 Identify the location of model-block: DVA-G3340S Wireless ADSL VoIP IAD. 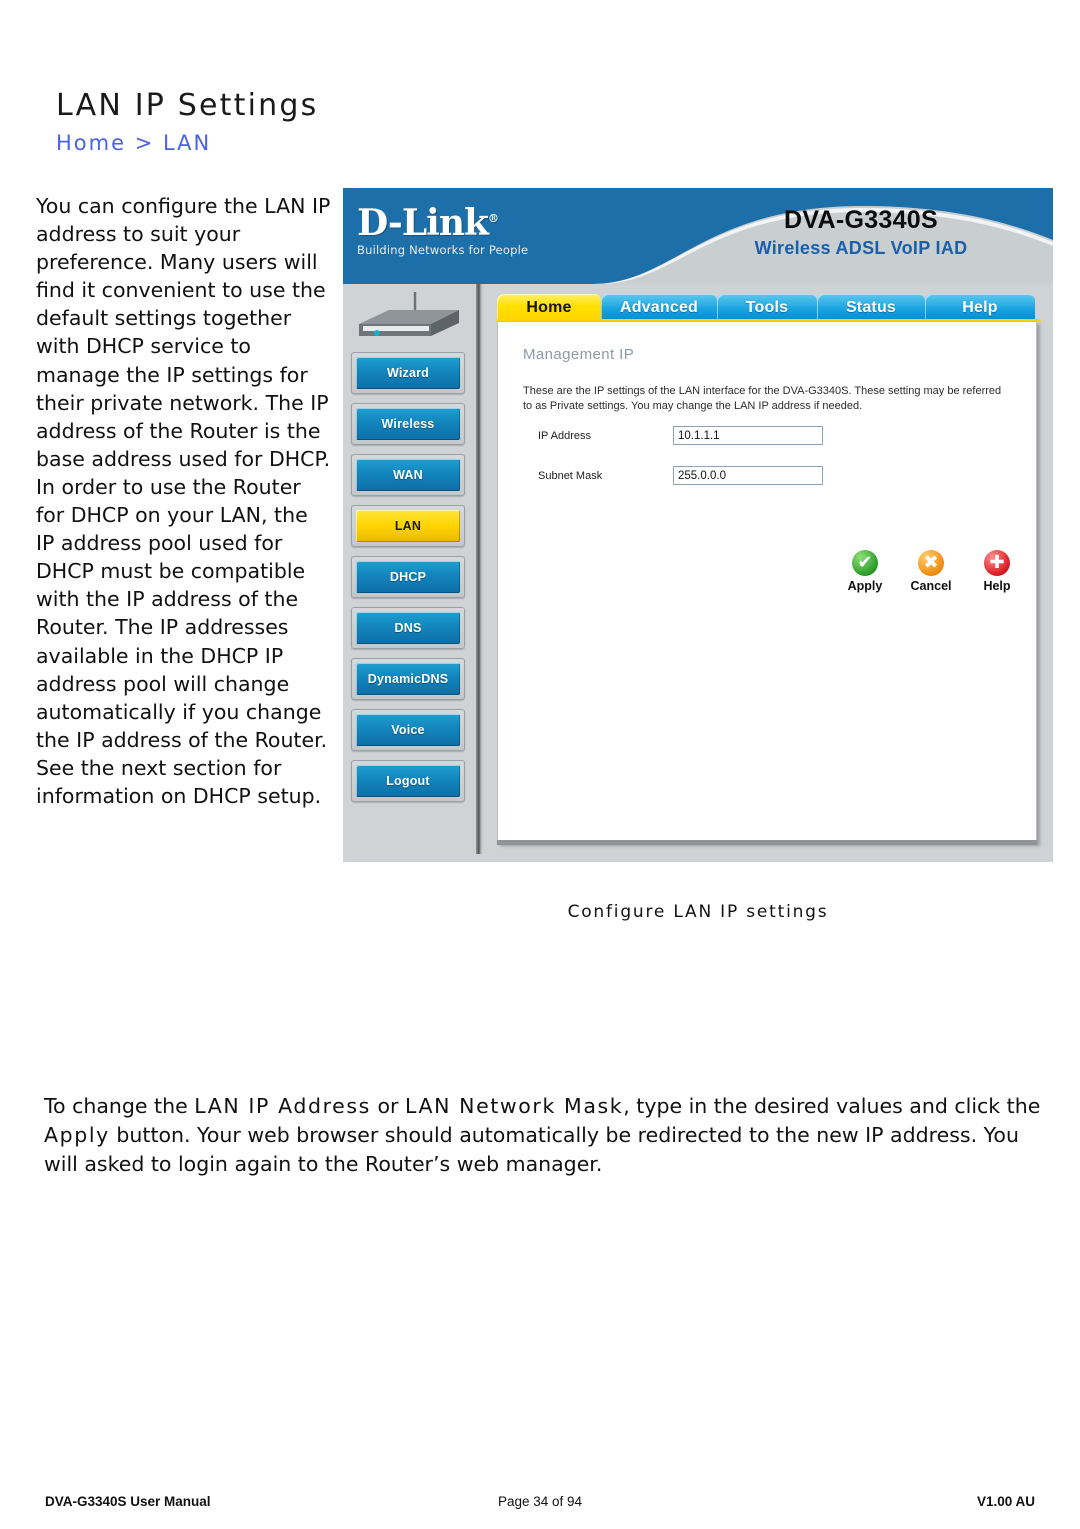
(861, 232).